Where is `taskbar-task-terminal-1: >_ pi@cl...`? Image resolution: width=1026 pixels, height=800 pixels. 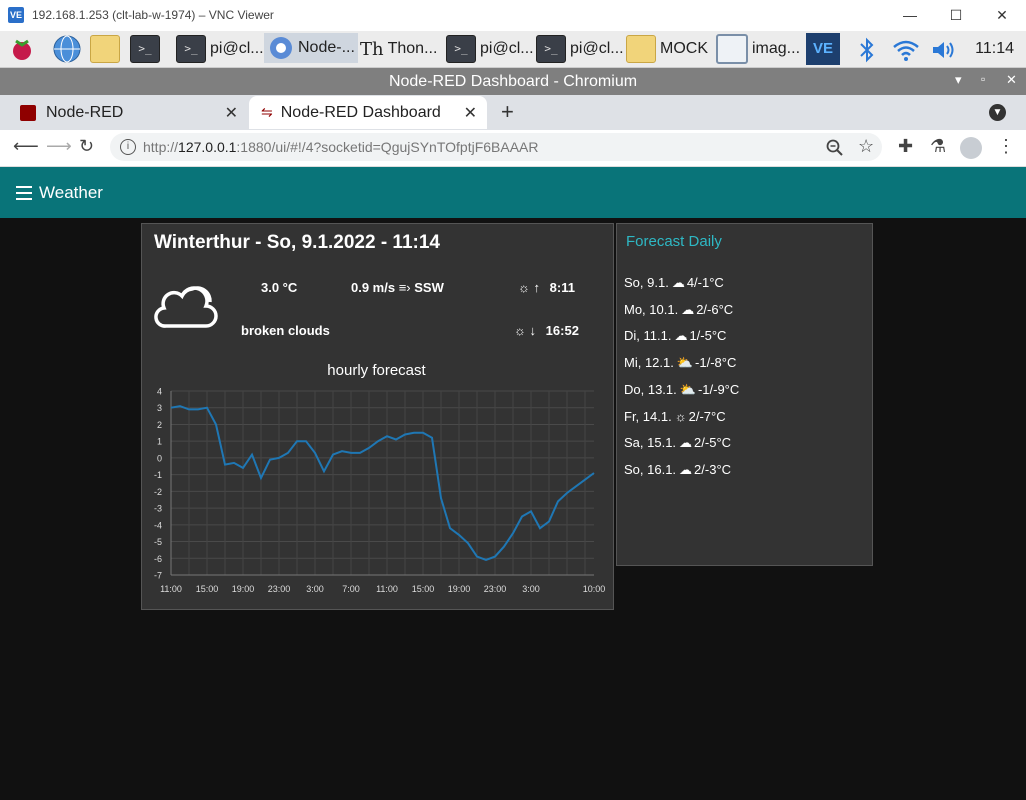
taskbar-task-terminal-1: >_ pi@cl... is located at coordinates (220, 49).